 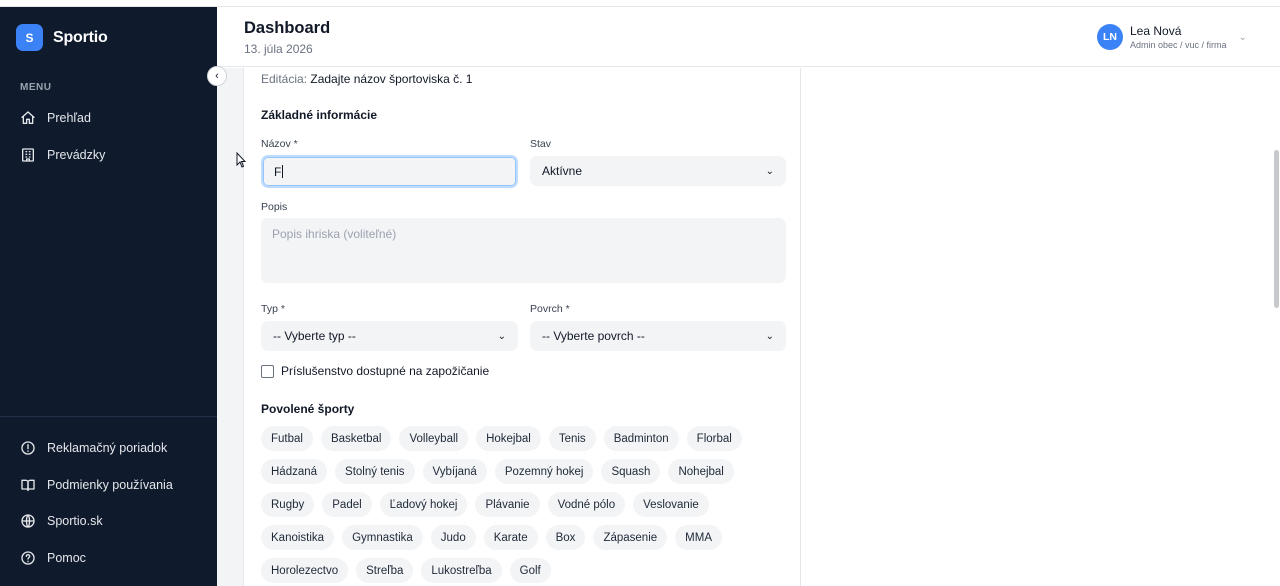 I want to click on accessories-option: Príslušenstvo dostupné na zapožičanie, so click(x=375, y=371).